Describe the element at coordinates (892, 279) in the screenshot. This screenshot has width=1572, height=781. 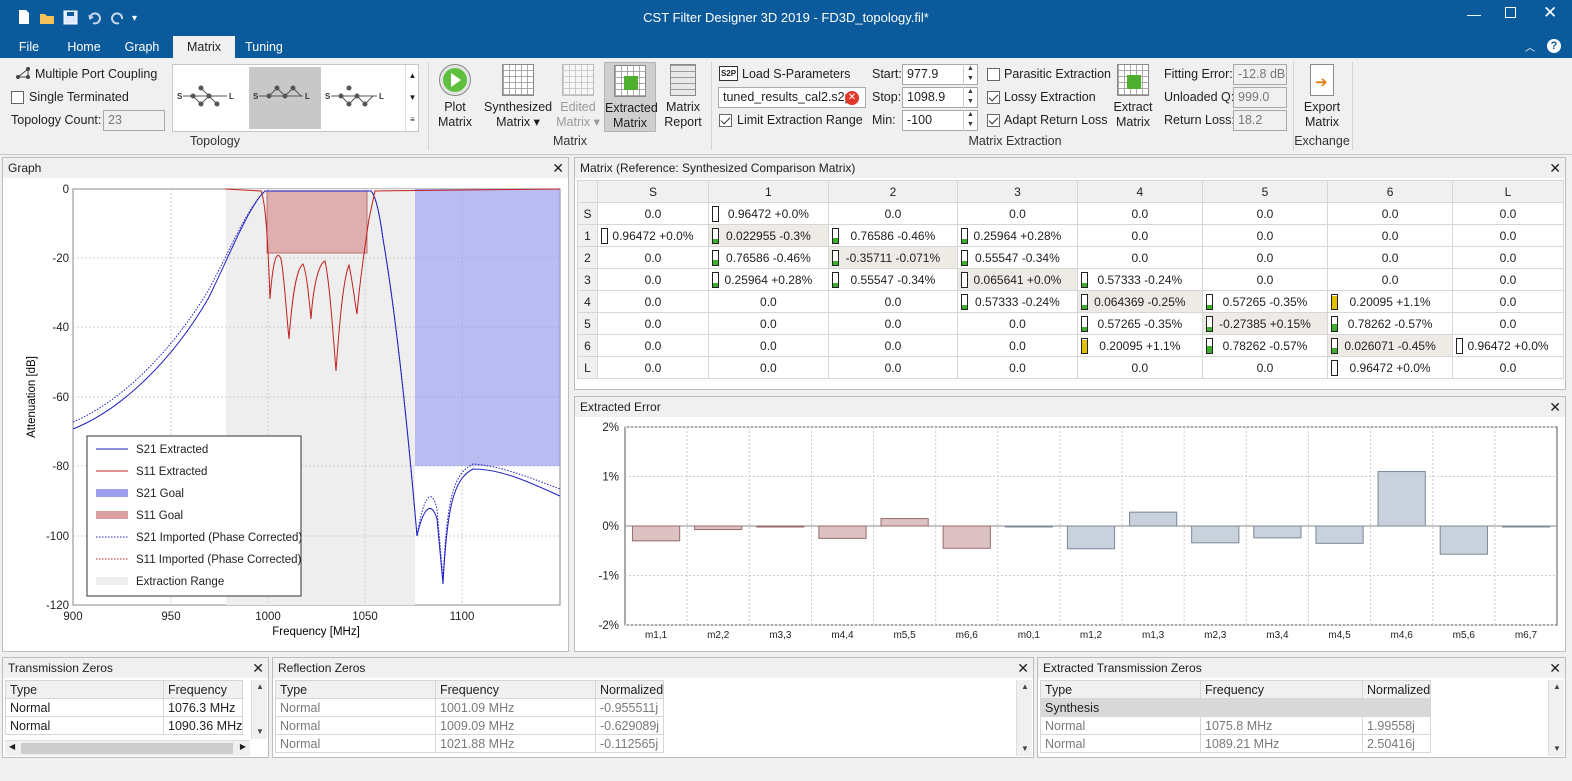
I see `matrix-cell: 0.55547 -0.34%` at that location.